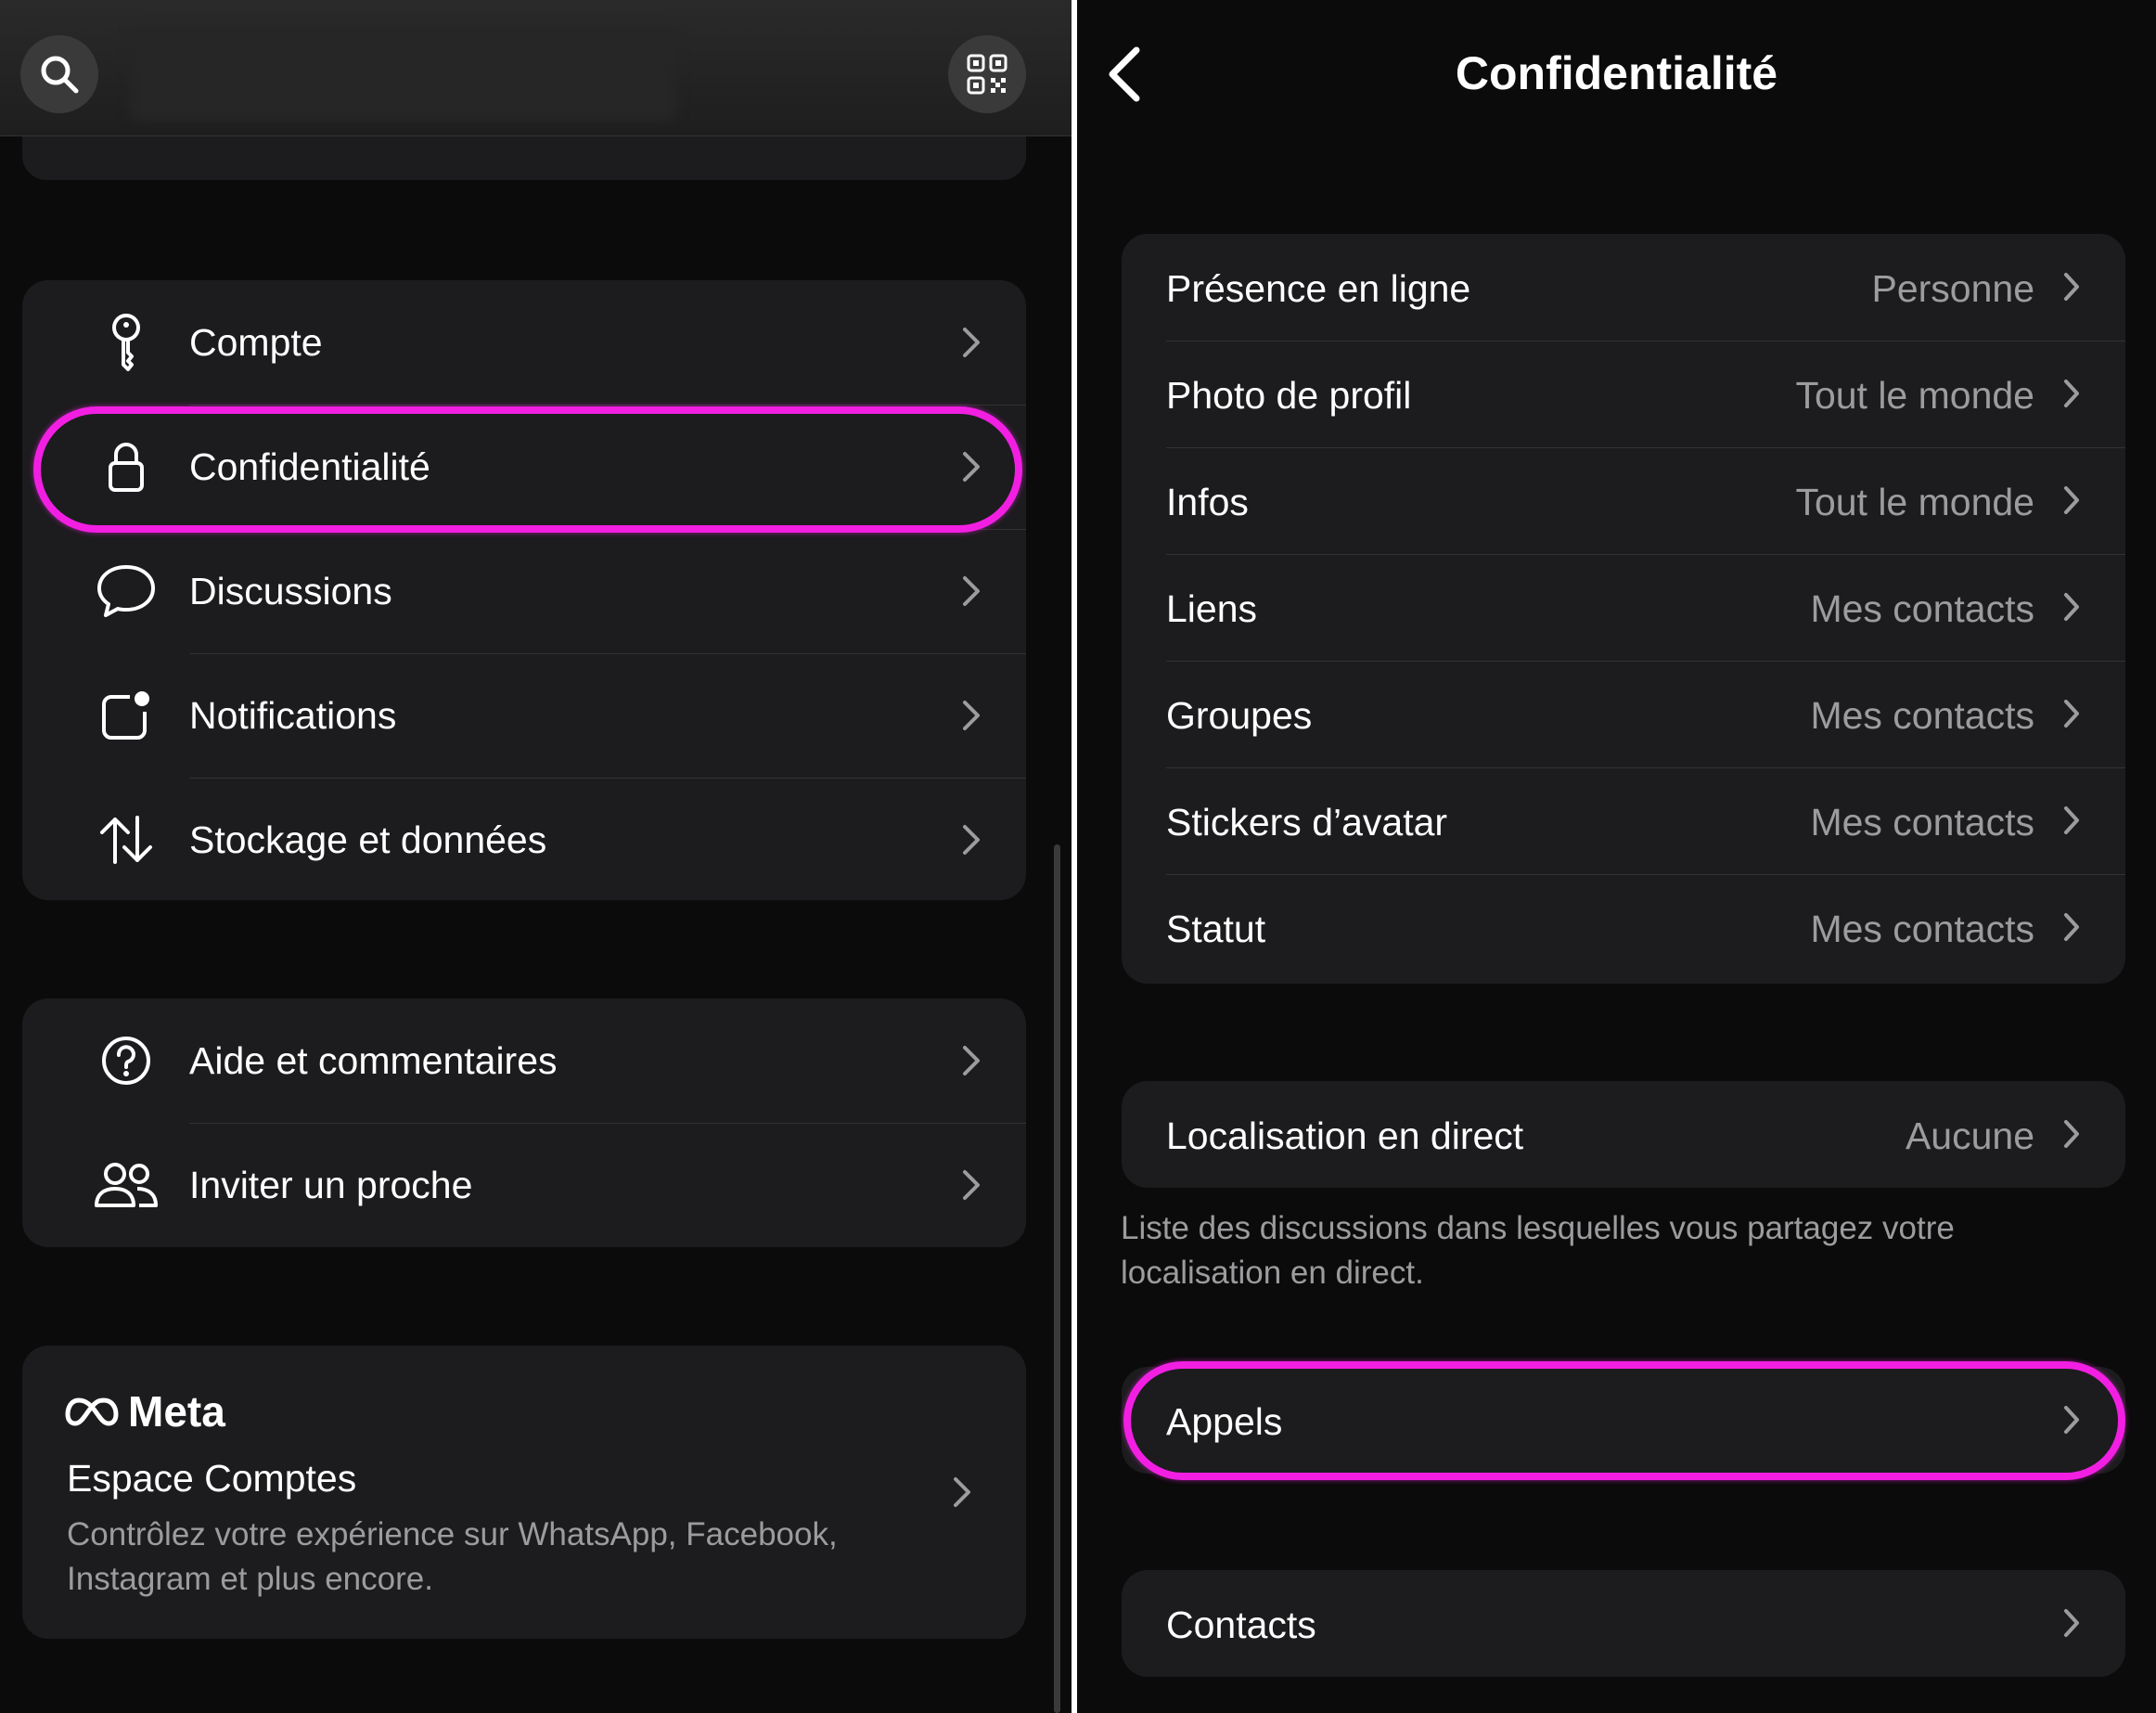 Image resolution: width=2156 pixels, height=1713 pixels. What do you see at coordinates (126, 1185) in the screenshot?
I see `people-icon` at bounding box center [126, 1185].